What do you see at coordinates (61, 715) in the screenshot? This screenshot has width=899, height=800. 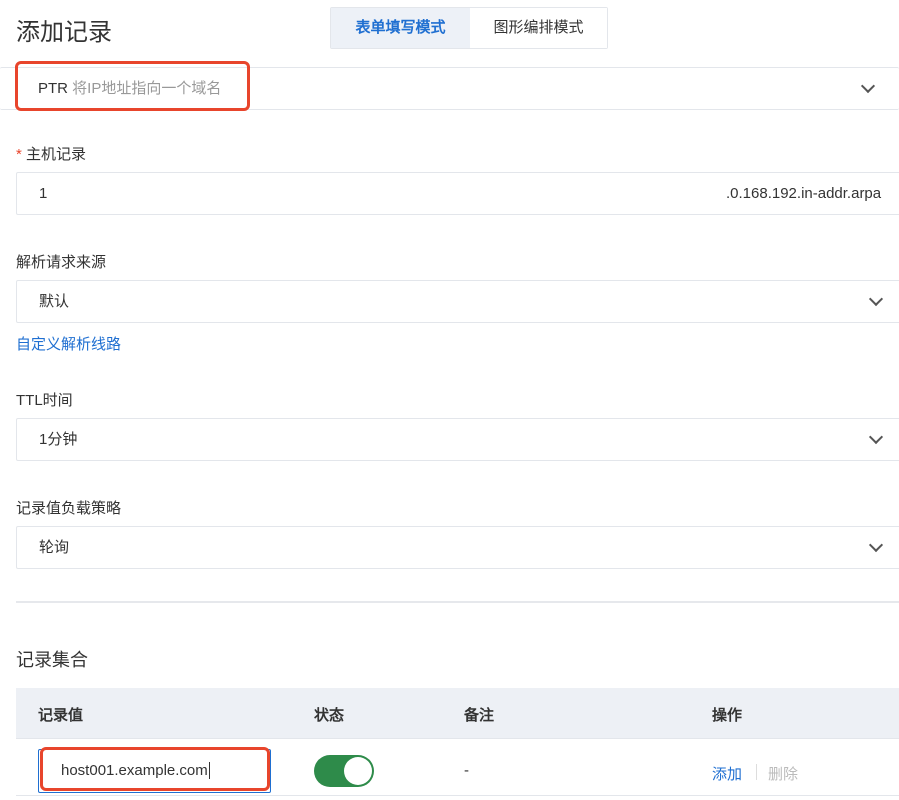 I see `col-value: 记录值` at bounding box center [61, 715].